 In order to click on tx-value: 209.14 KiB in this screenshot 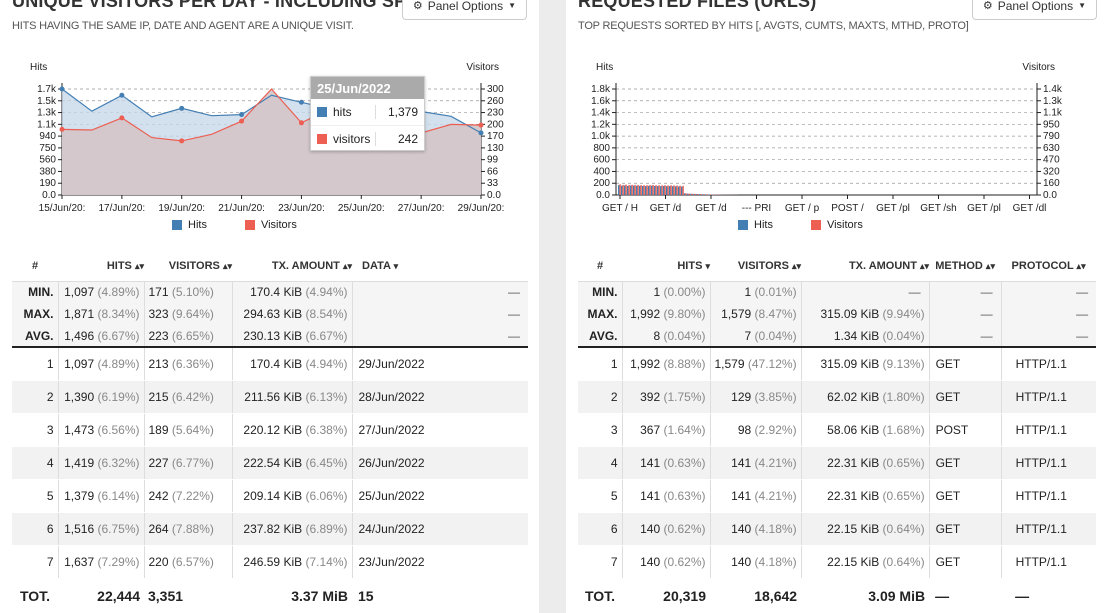, I will do `click(273, 495)`.